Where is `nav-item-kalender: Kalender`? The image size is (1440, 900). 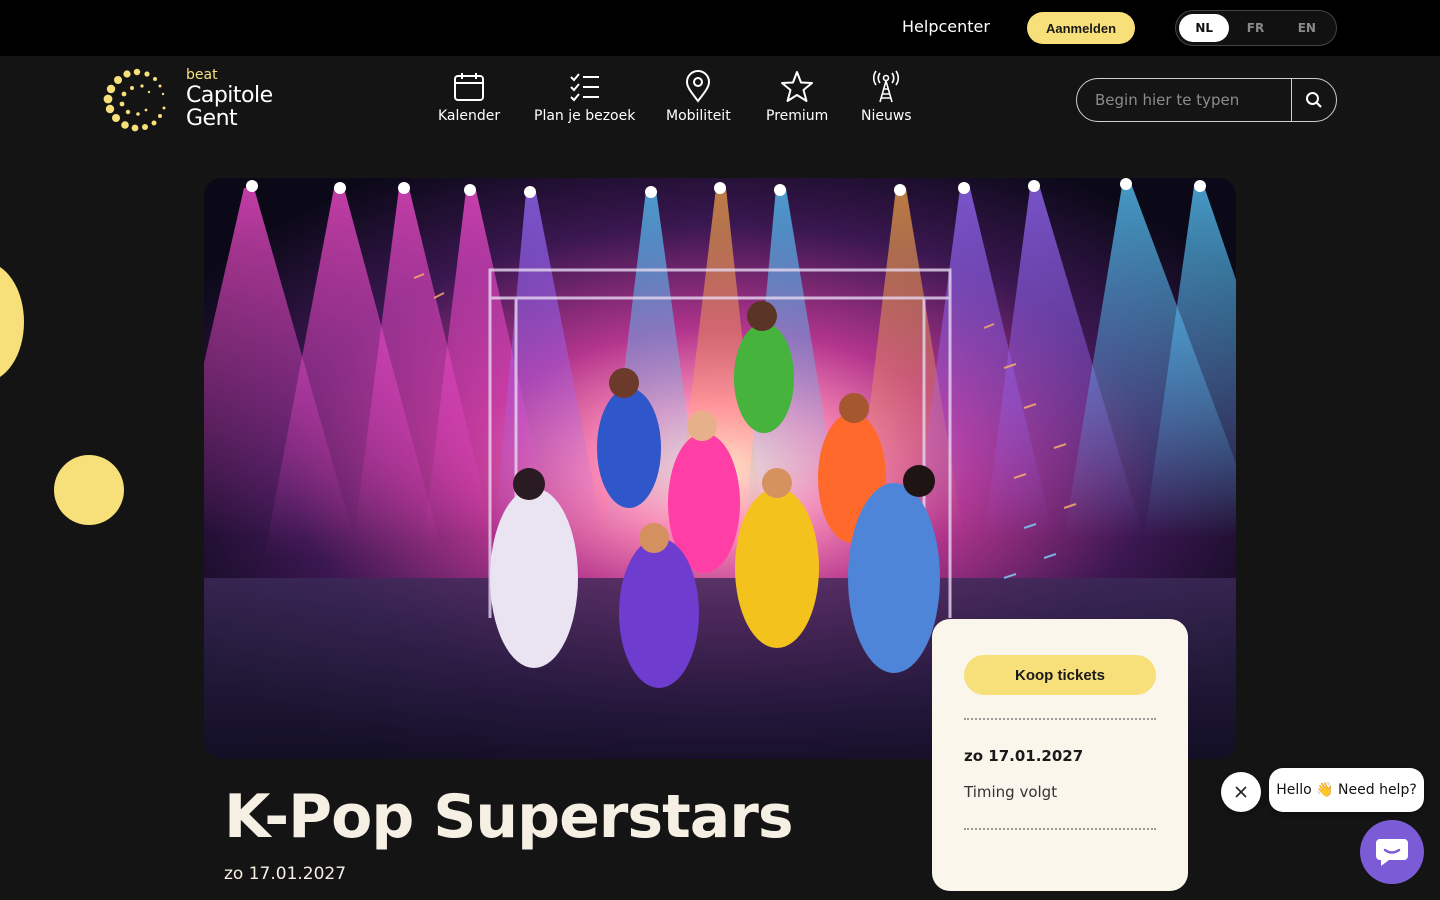
nav-item-kalender: Kalender is located at coordinates (469, 100).